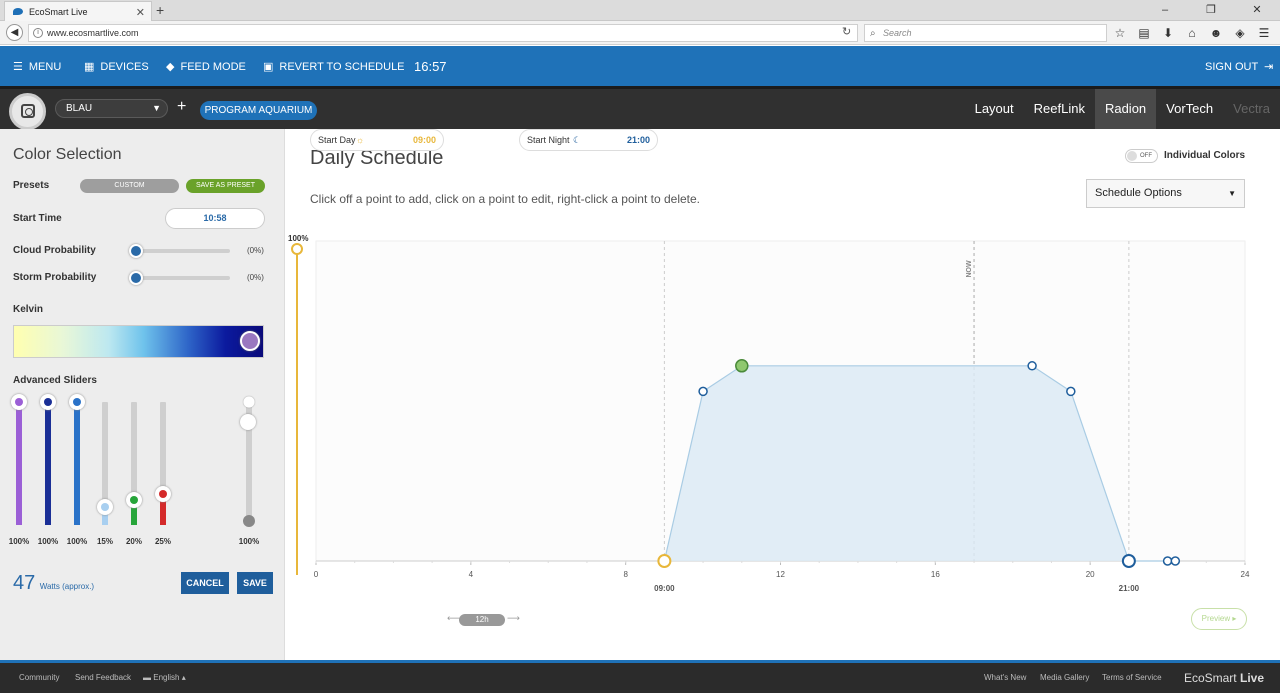  What do you see at coordinates (1189, 109) in the screenshot?
I see `tab-vortech: VorTech` at bounding box center [1189, 109].